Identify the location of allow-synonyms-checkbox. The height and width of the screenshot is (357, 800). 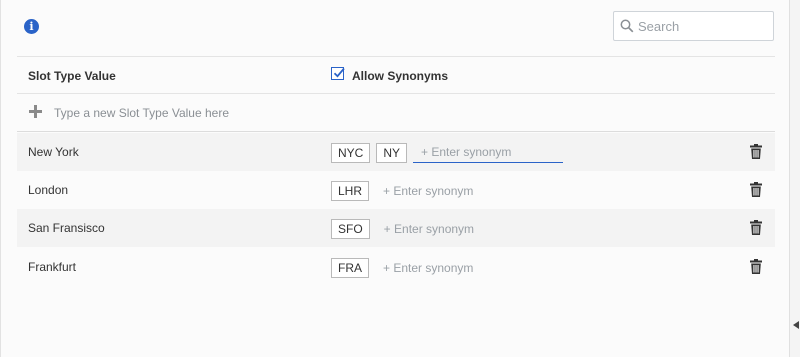
(338, 73).